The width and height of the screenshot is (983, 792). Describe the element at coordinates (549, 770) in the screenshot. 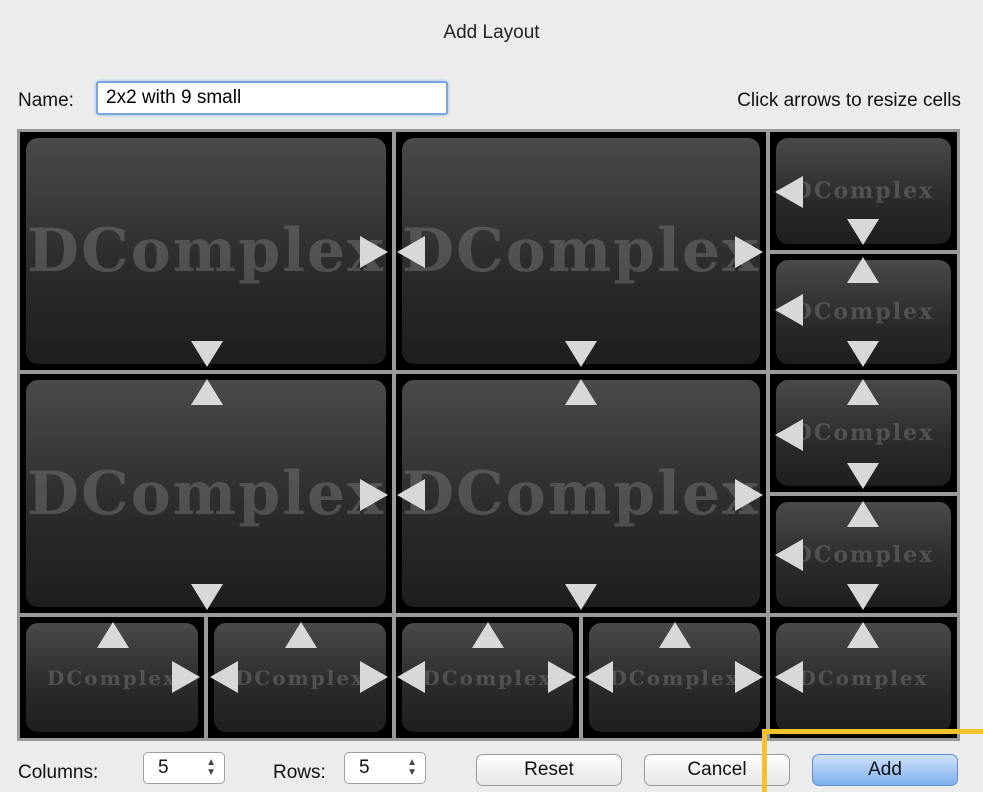

I see `reset-button: Reset` at that location.